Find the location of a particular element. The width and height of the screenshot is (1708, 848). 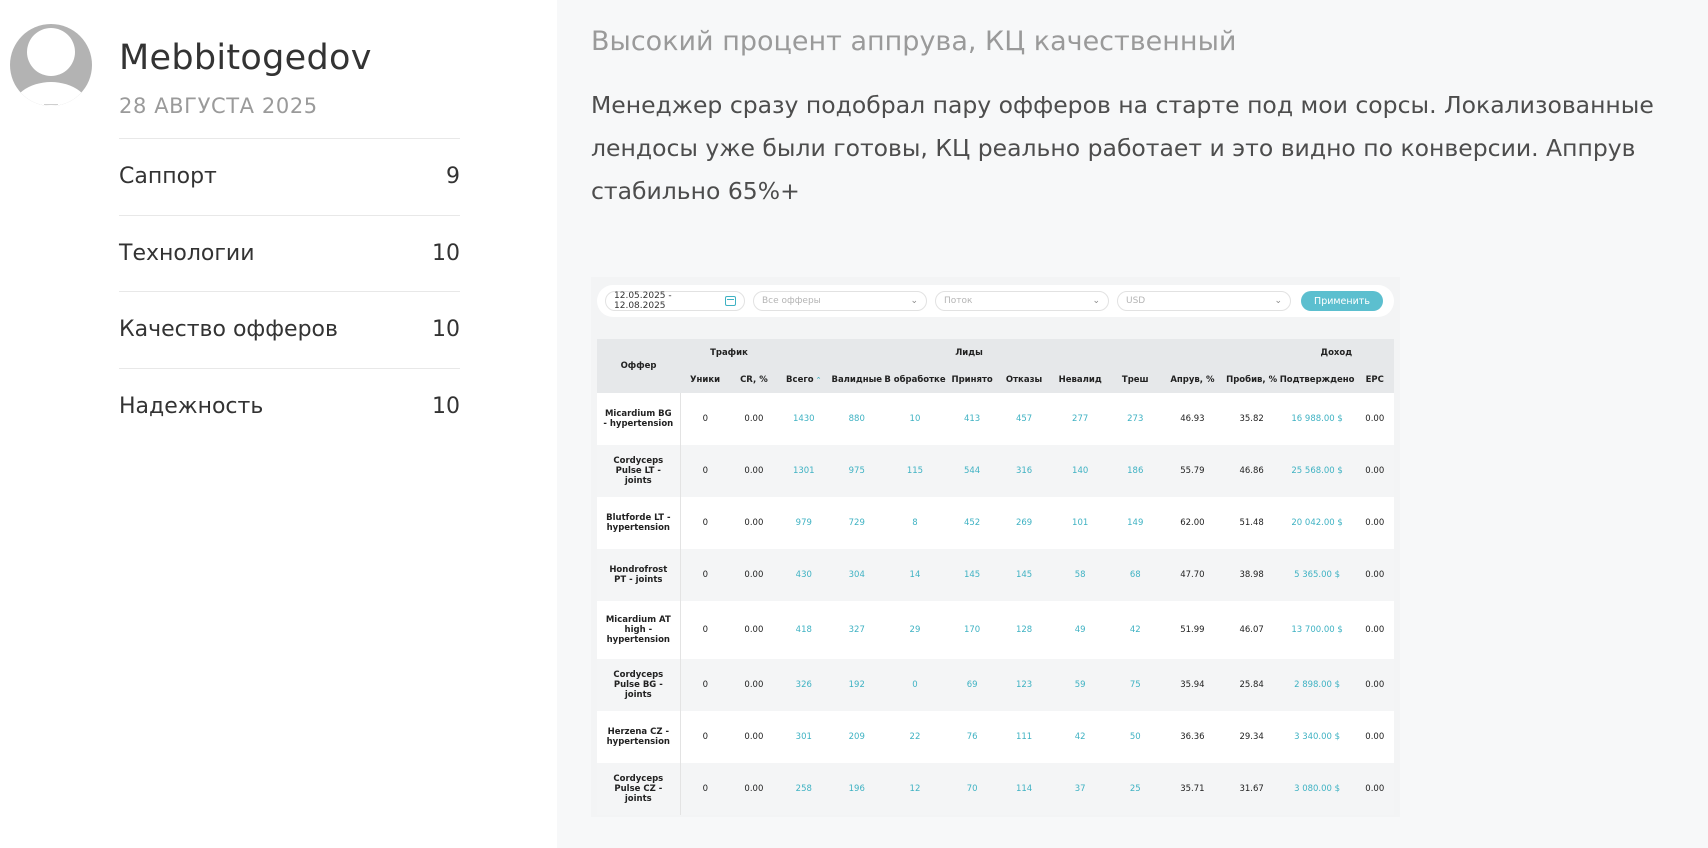

column-header: Всего ⌃ is located at coordinates (803, 379).